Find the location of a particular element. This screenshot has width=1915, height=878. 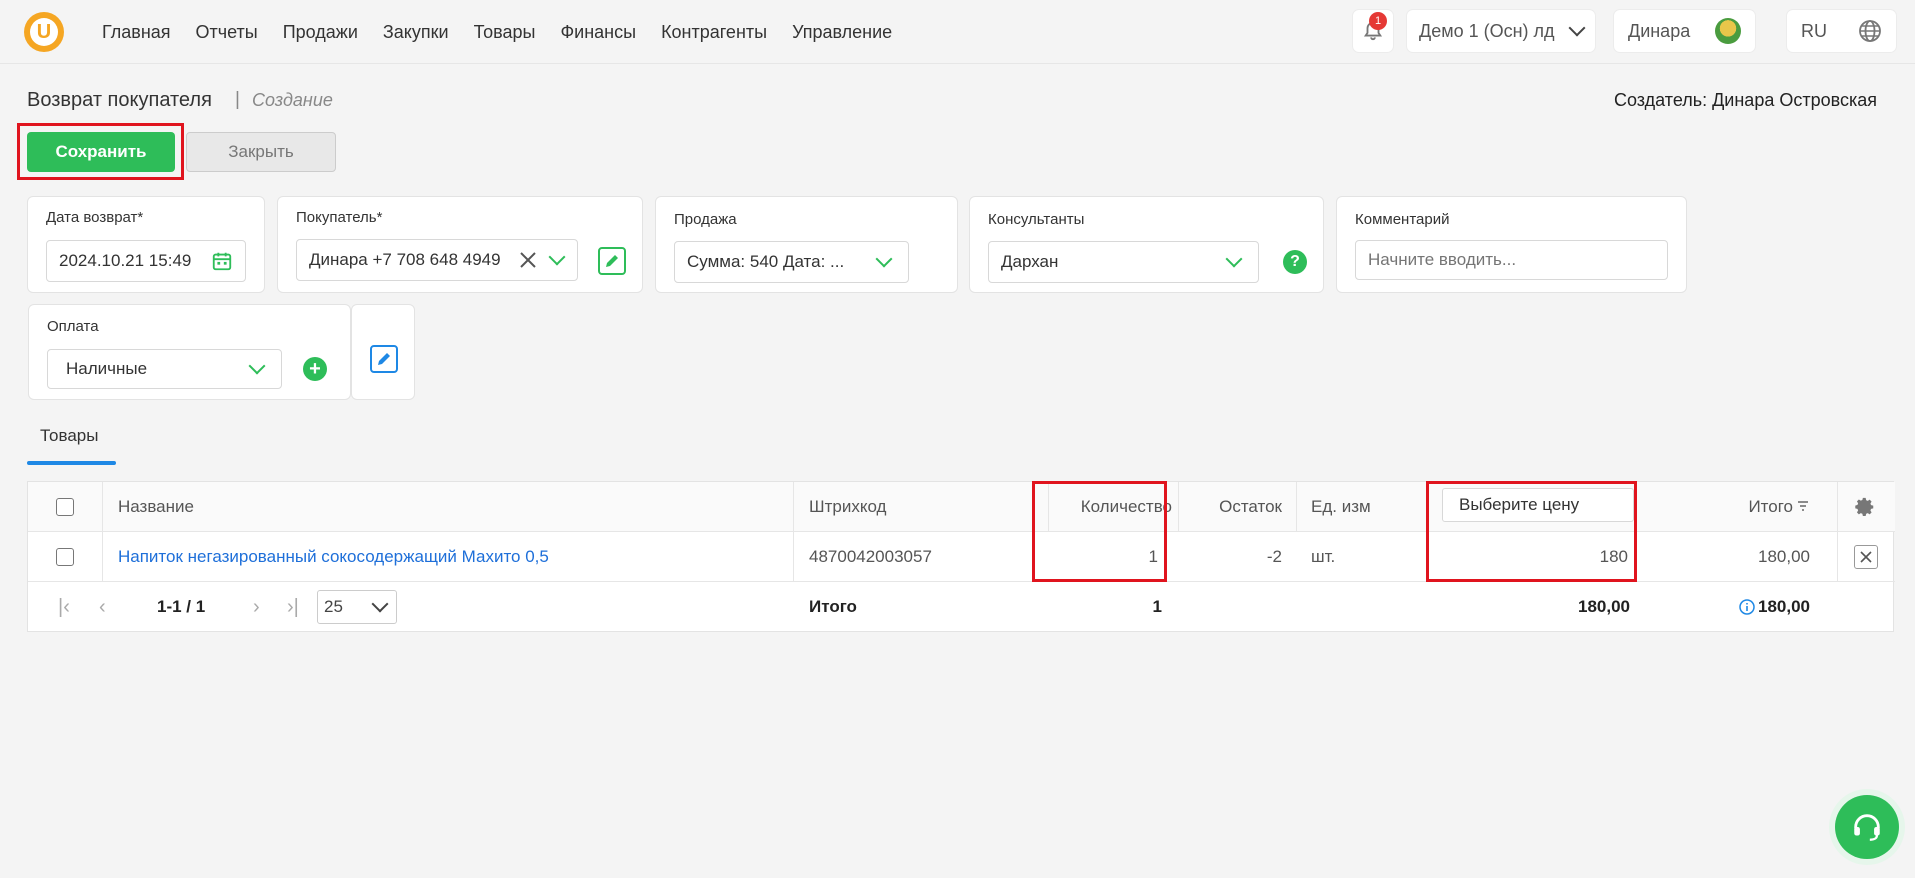

quantity-input: 1 is located at coordinates (1105, 556).